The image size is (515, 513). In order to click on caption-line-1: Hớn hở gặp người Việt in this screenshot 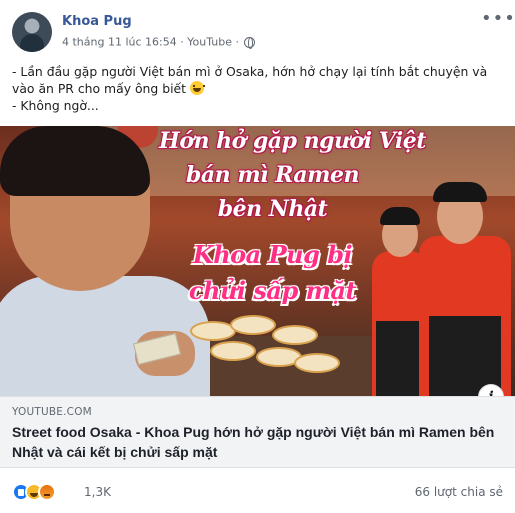, I will do `click(292, 141)`.